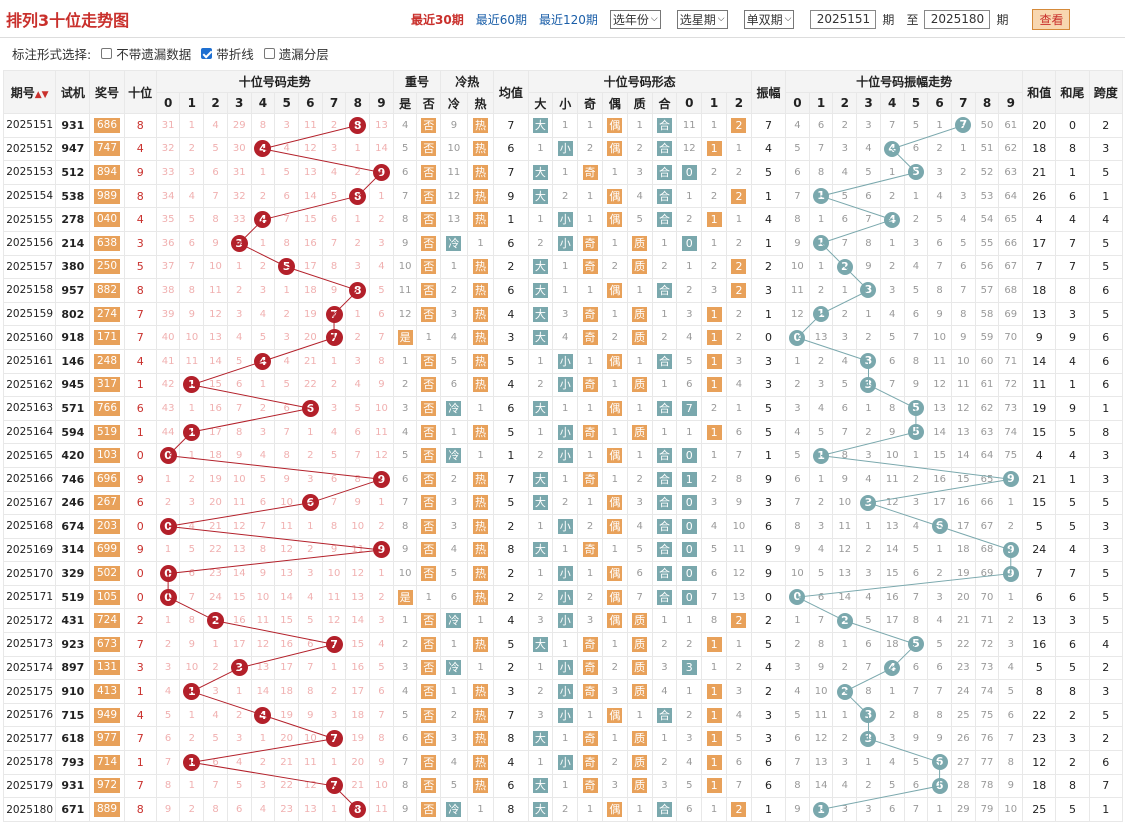 This screenshot has height=822, width=1125. What do you see at coordinates (635, 19) in the screenshot?
I see `year-select: 选年份 ⌵` at bounding box center [635, 19].